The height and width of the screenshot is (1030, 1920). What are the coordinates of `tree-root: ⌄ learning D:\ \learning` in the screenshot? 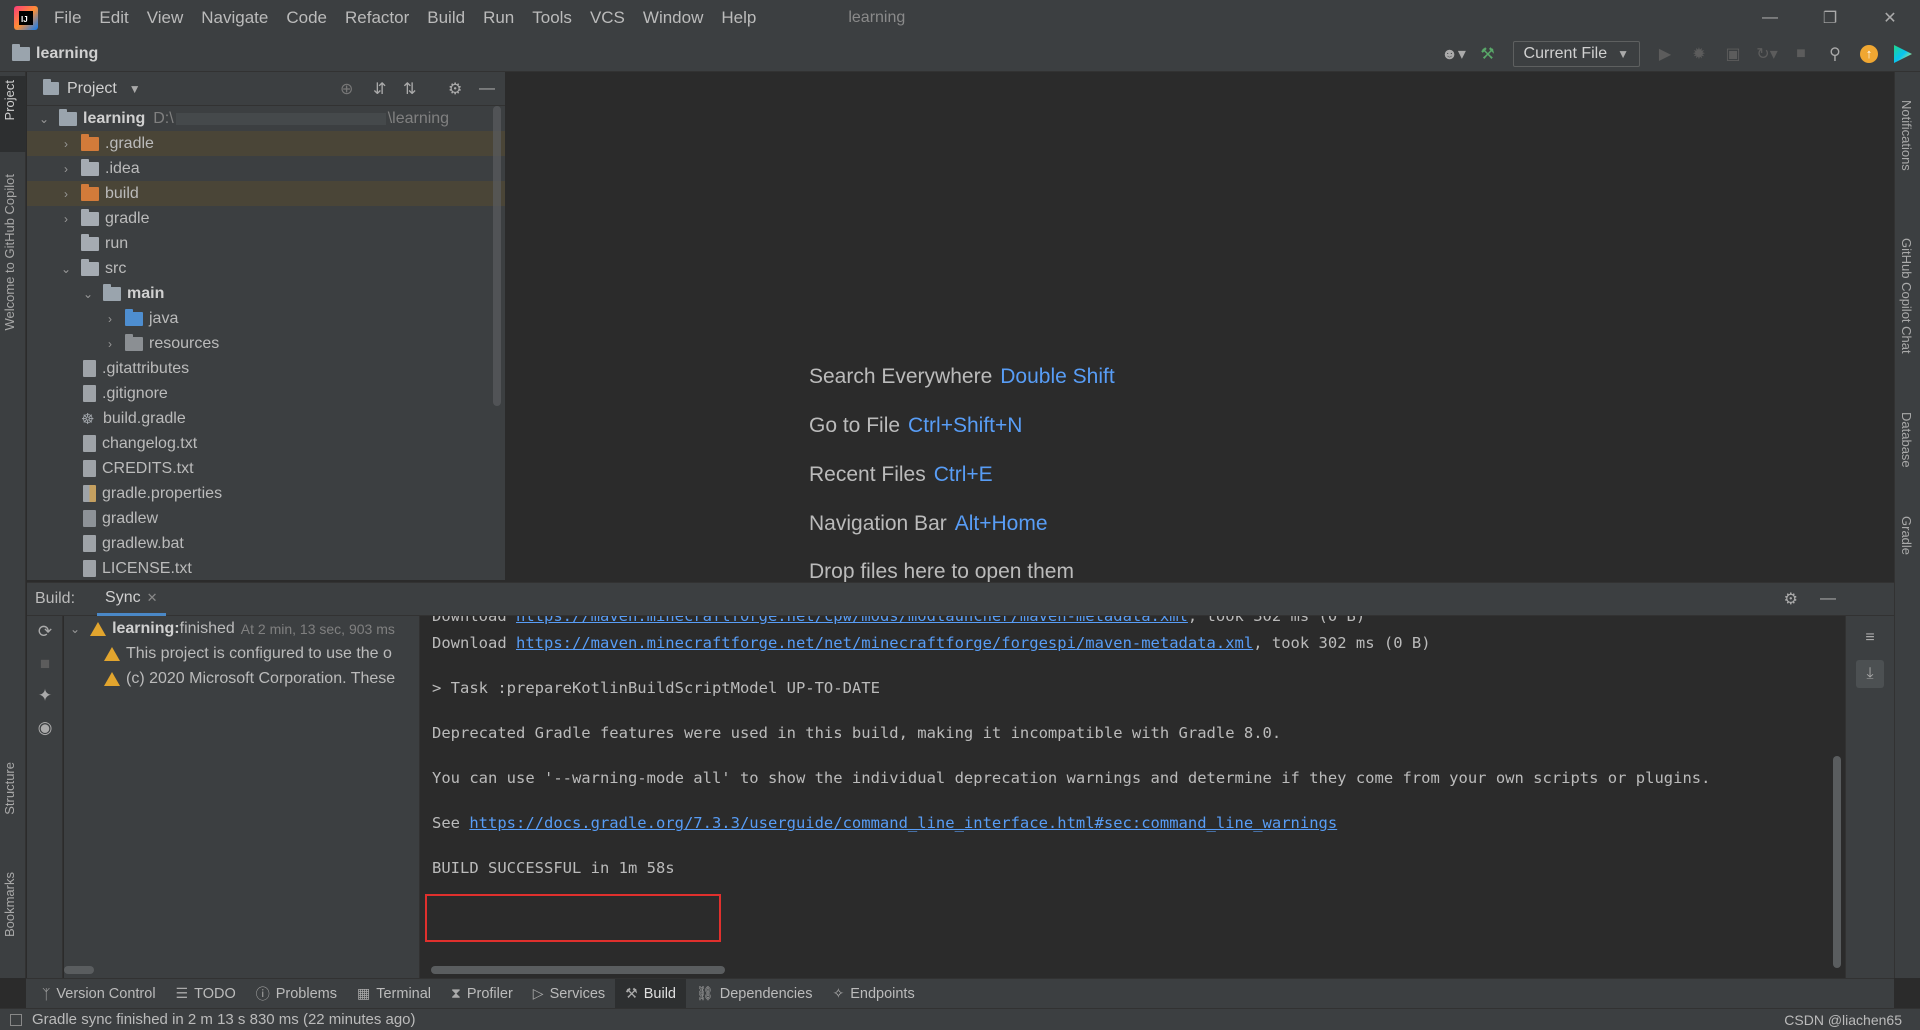 It's located at (266, 118).